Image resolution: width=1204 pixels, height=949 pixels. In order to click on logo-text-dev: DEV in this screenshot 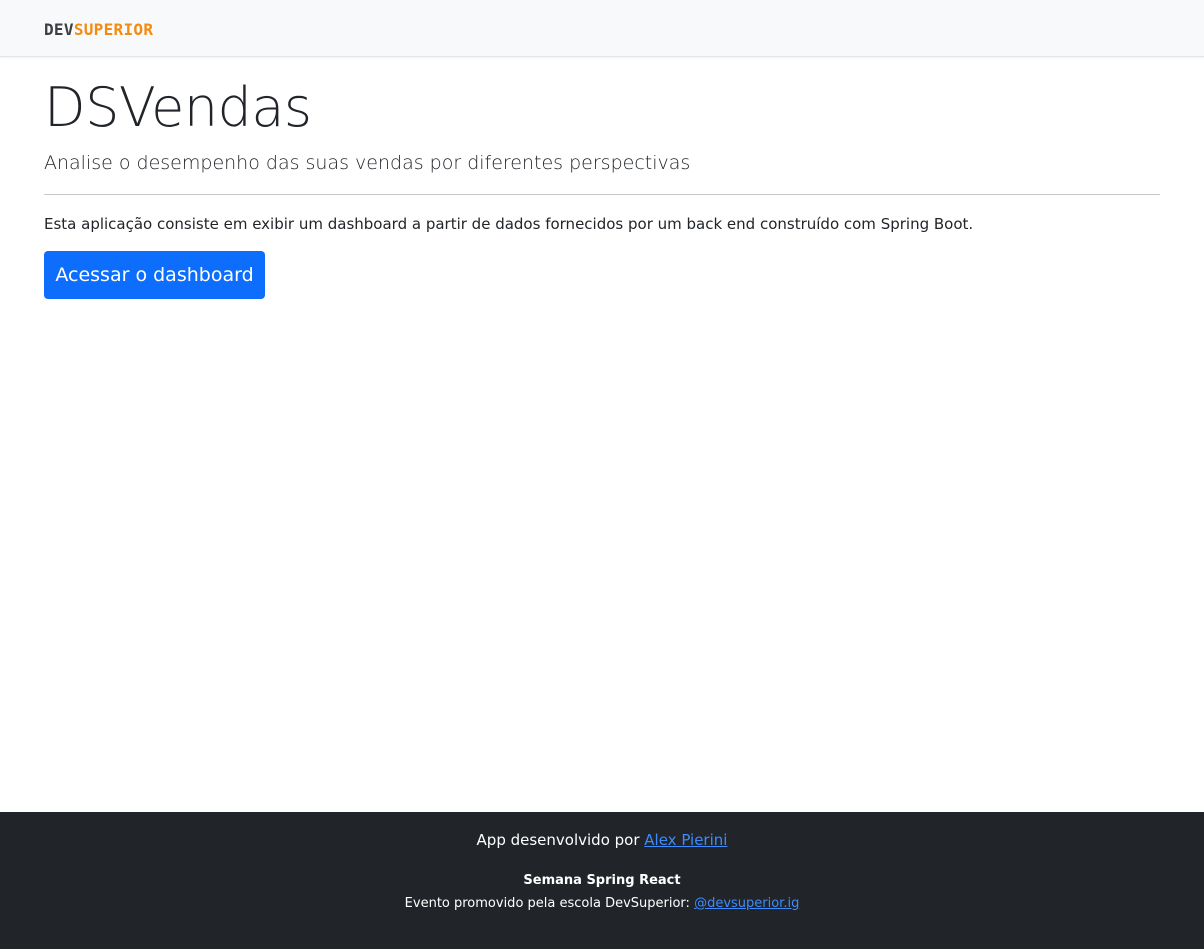, I will do `click(59, 29)`.